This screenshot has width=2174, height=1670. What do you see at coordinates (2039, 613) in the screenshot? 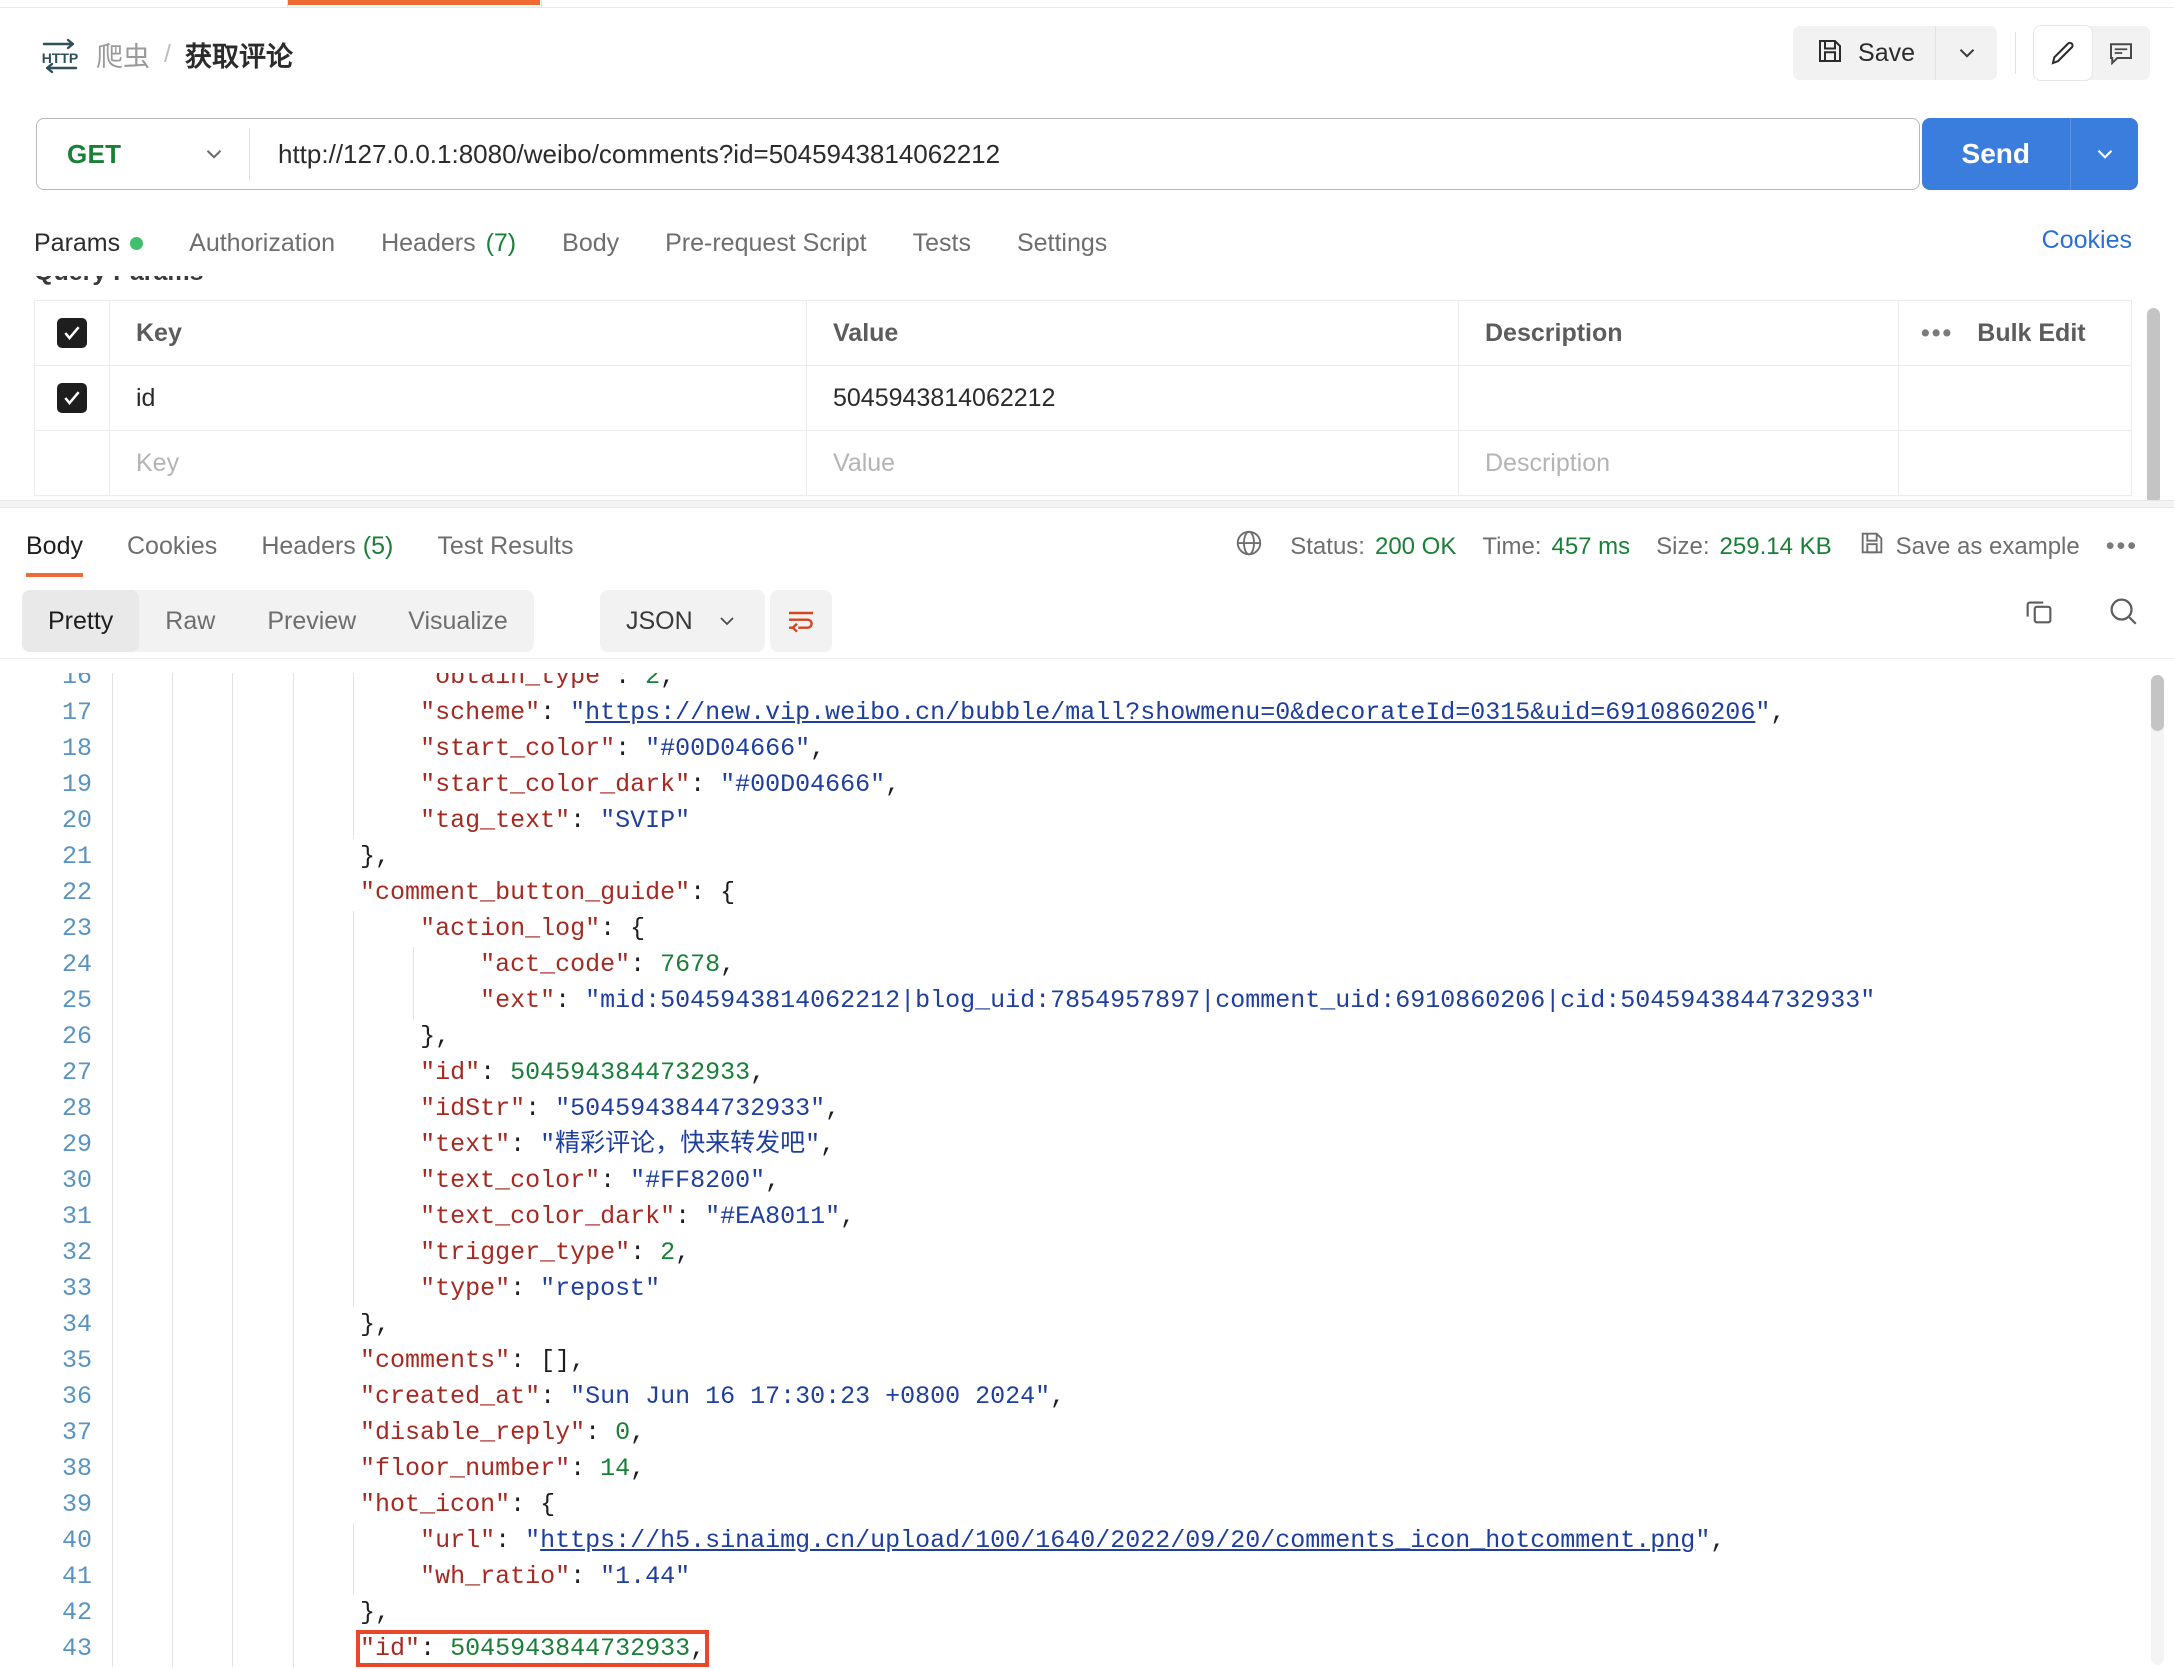
I see `copy-button` at bounding box center [2039, 613].